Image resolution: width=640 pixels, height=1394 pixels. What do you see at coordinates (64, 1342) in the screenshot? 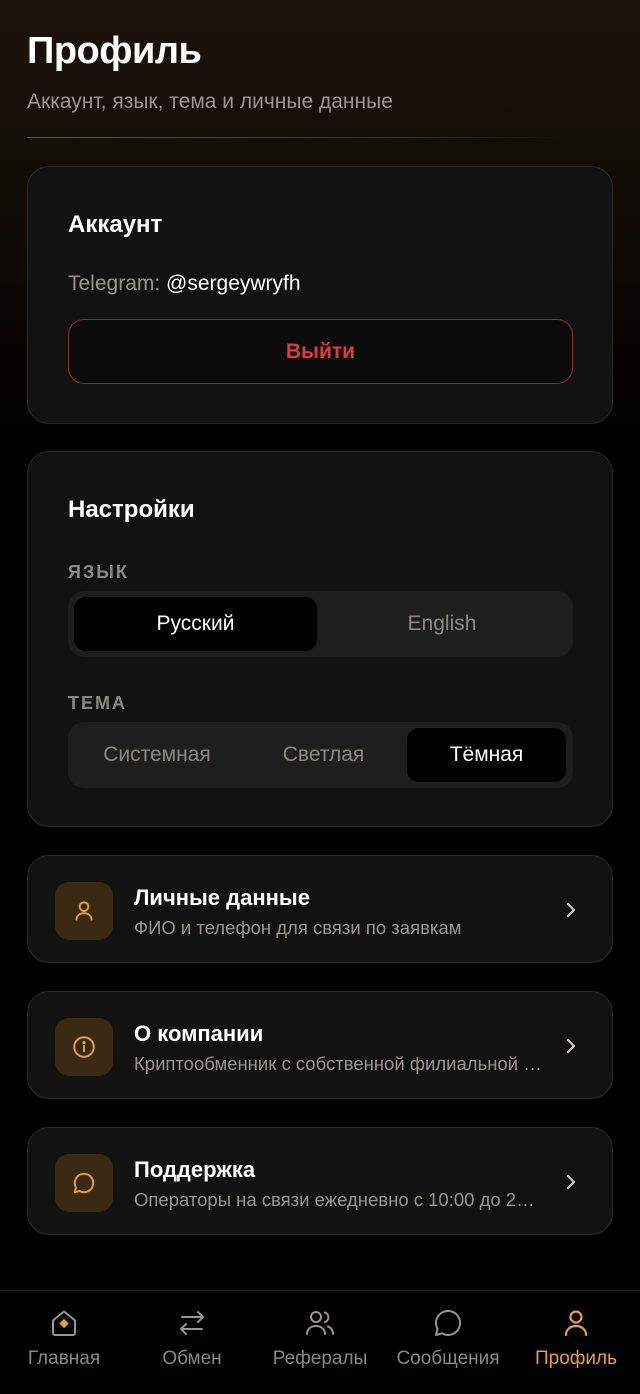
I see `tab-home: Главная` at bounding box center [64, 1342].